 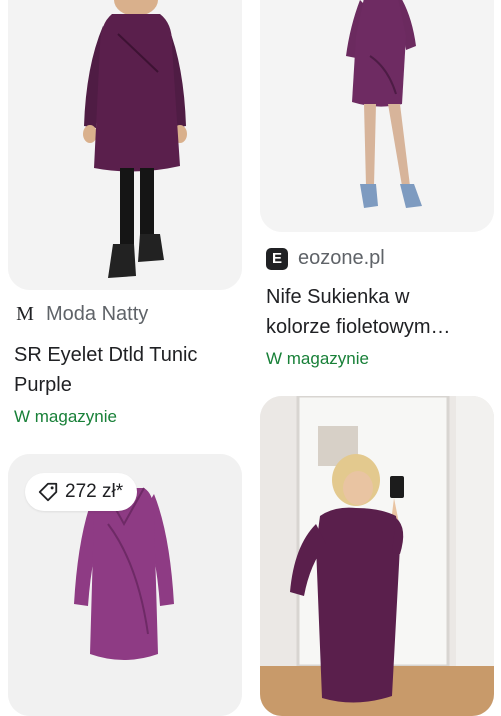 What do you see at coordinates (97, 314) in the screenshot?
I see `source-name: Moda Natty` at bounding box center [97, 314].